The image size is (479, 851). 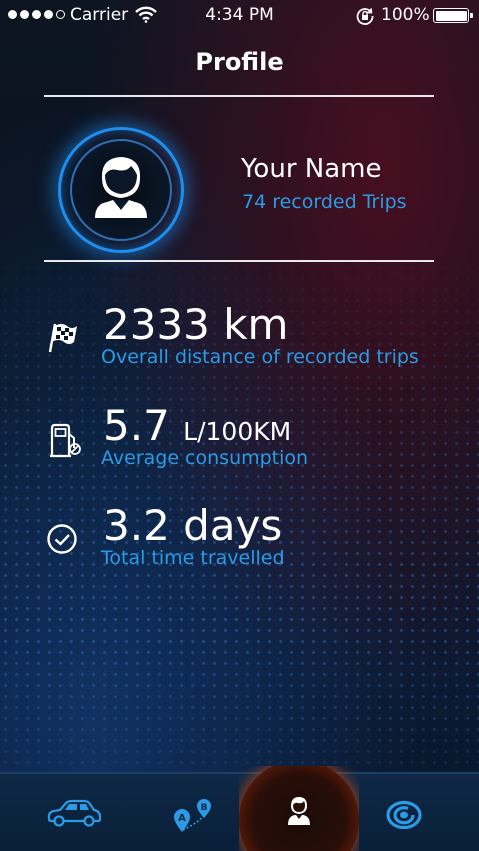 What do you see at coordinates (193, 558) in the screenshot?
I see `time-travelled-label: Total time travelled` at bounding box center [193, 558].